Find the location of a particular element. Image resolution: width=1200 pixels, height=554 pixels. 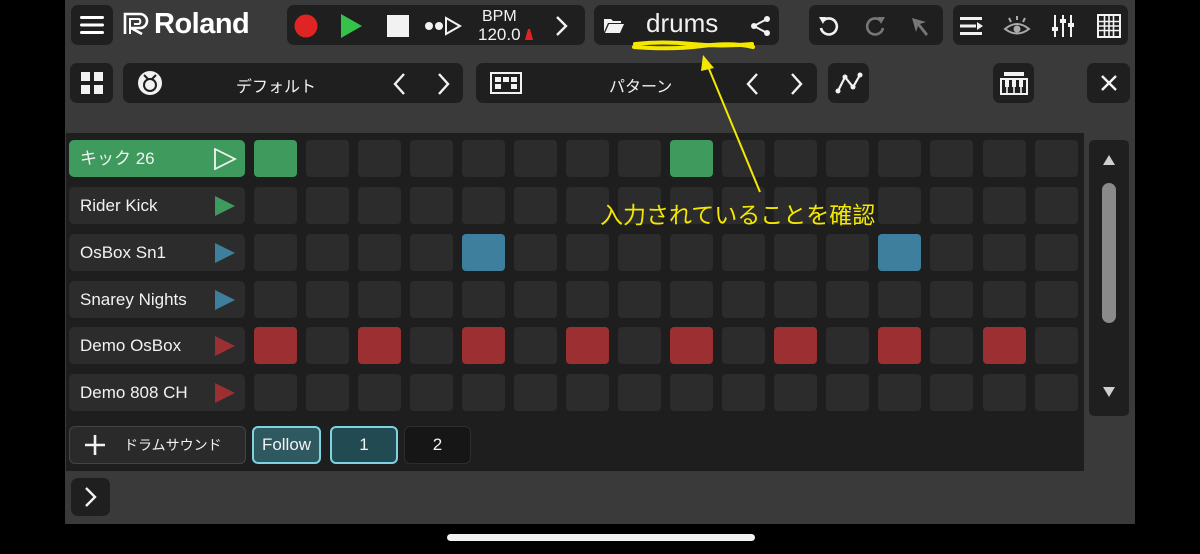

track-row: OsBox Sn1 is located at coordinates (157, 252).